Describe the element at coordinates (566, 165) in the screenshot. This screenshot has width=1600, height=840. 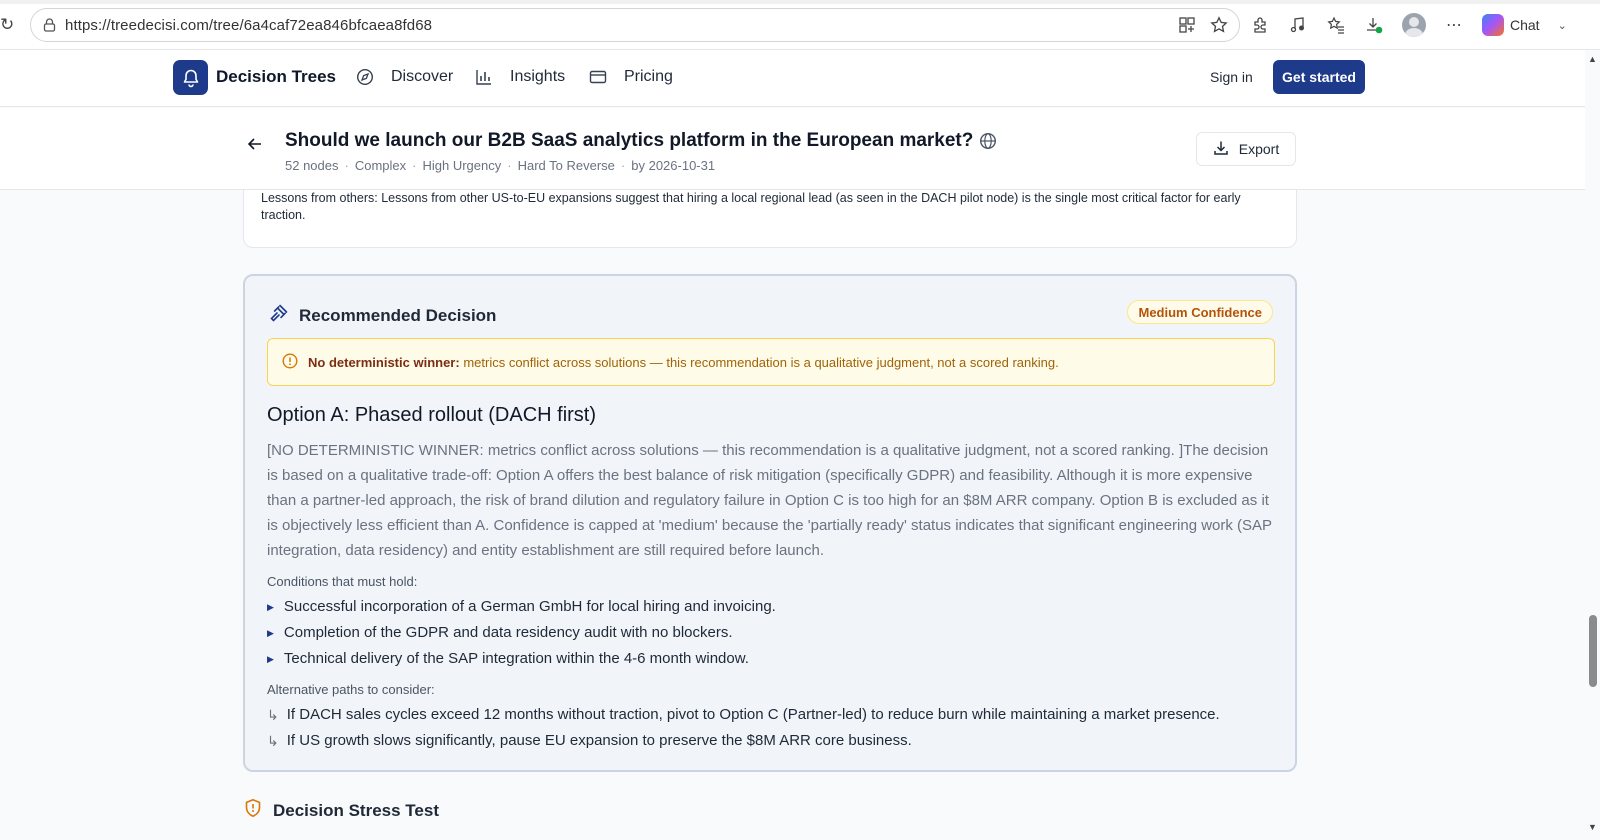
I see `meta-reversibility: Hard To Reverse` at that location.